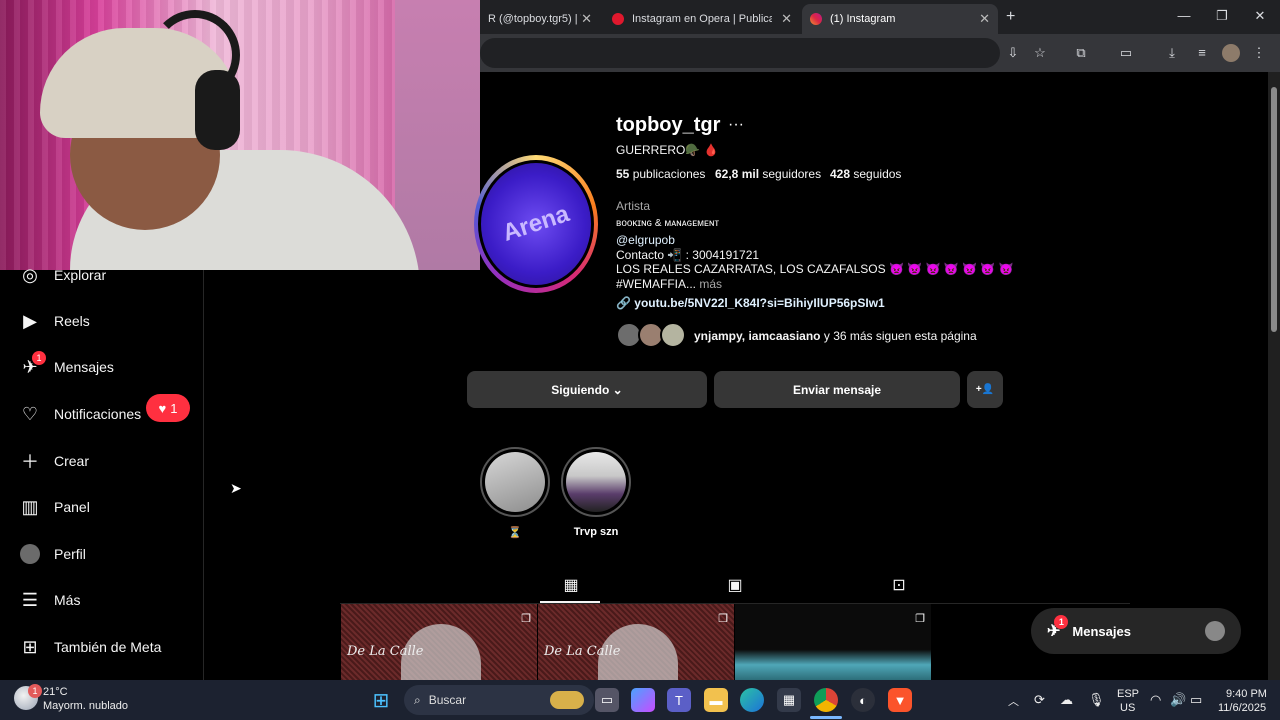 The image size is (1280, 720). Describe the element at coordinates (54, 321) in the screenshot. I see `sidebar-item-reels: ▶ Reels` at that location.